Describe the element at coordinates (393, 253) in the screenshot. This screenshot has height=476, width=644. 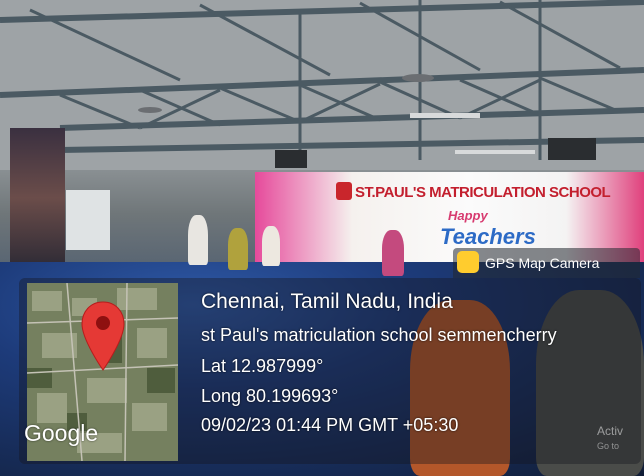
I see `person-speaker` at that location.